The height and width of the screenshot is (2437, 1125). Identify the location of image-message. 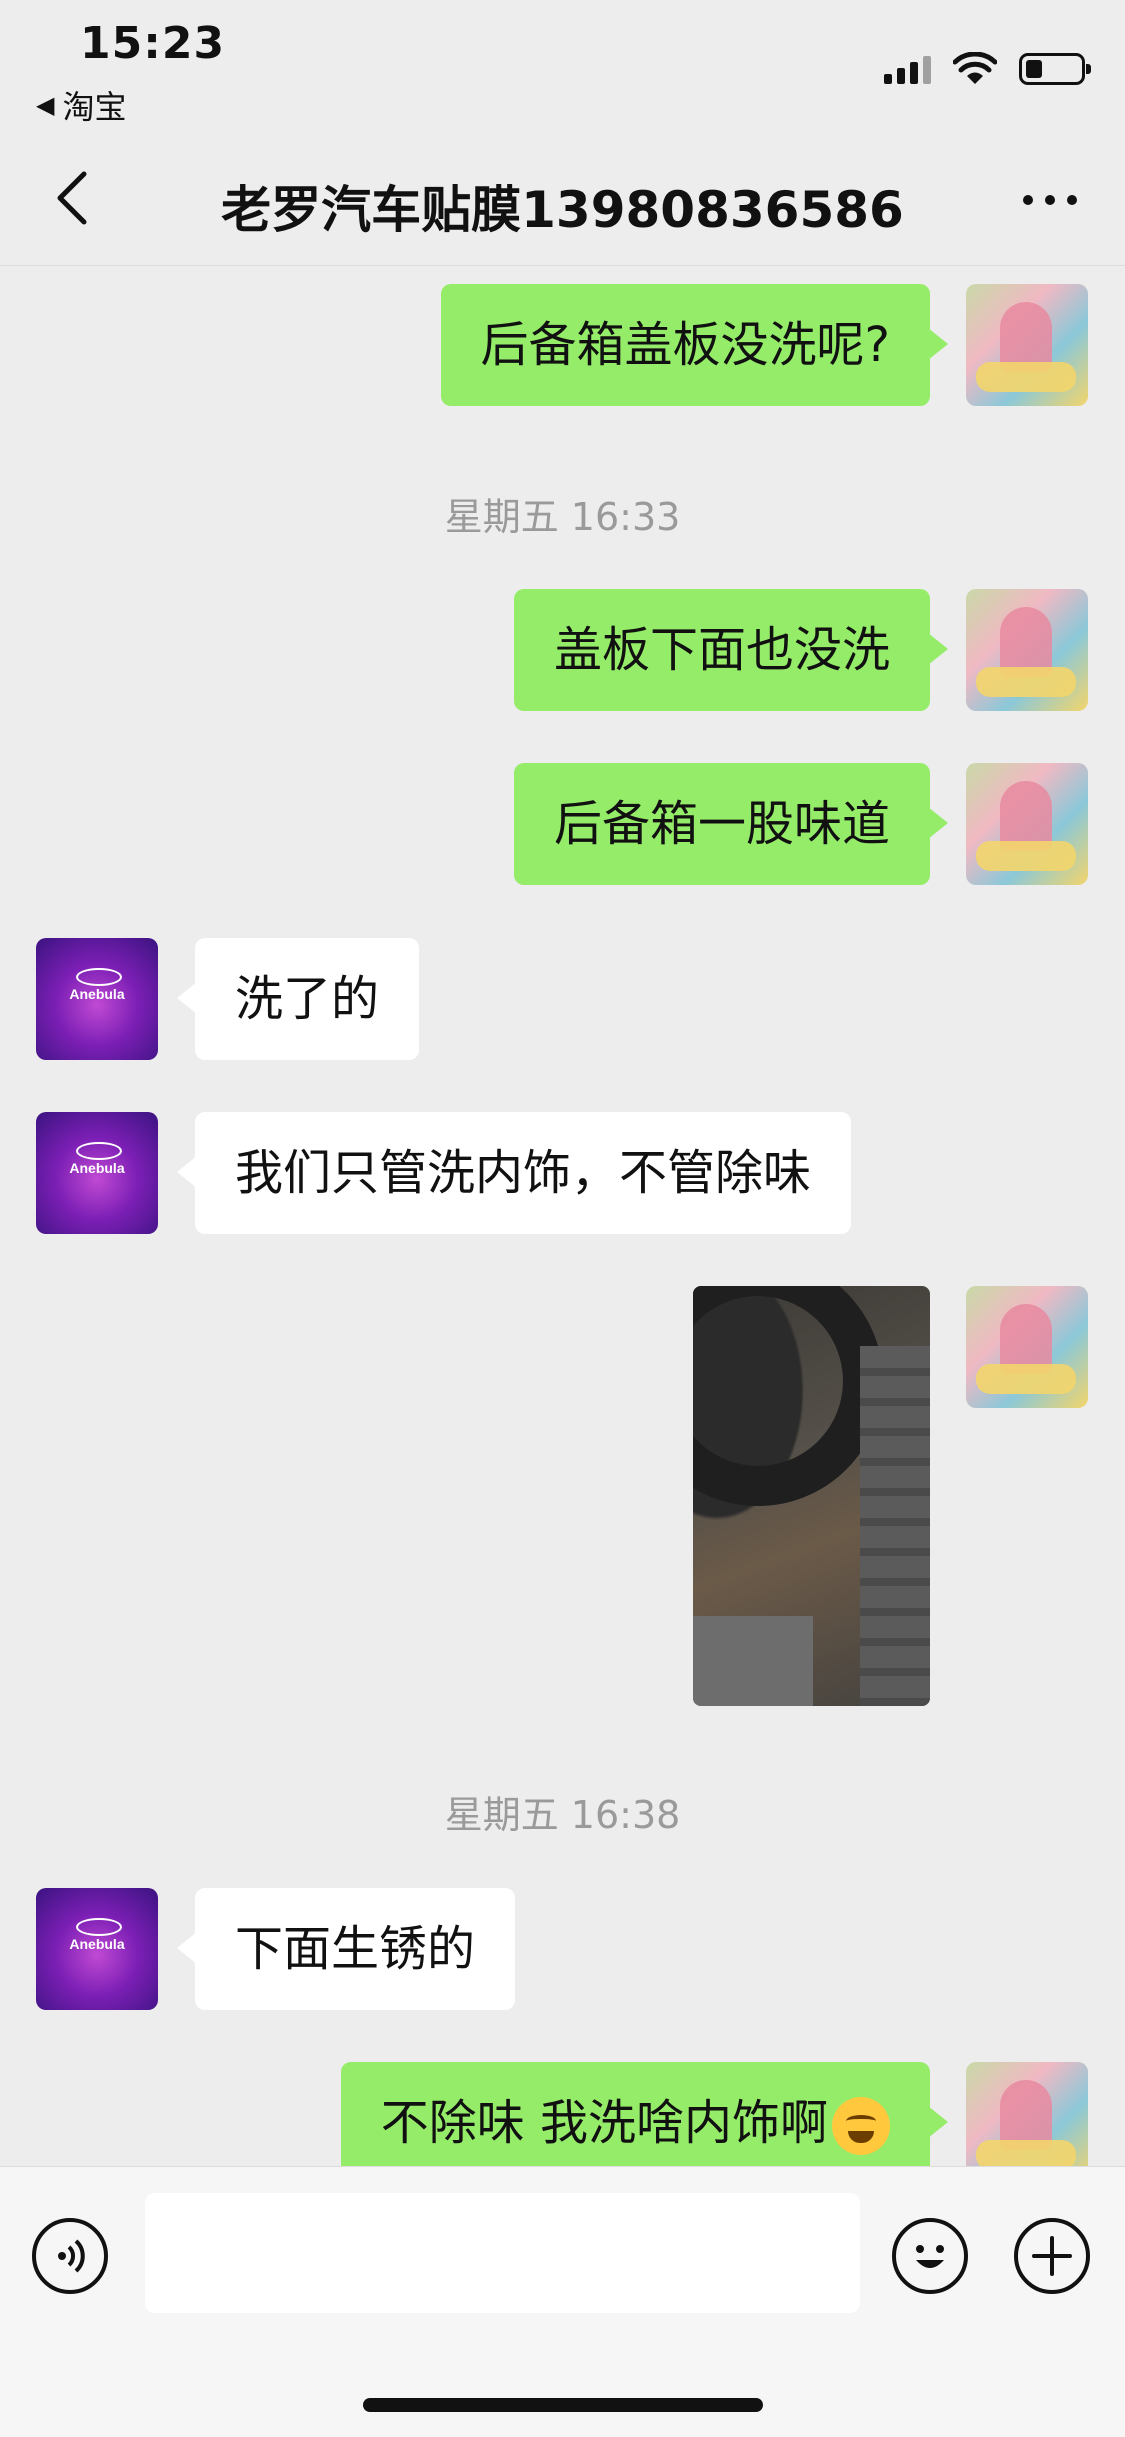
(811, 1496).